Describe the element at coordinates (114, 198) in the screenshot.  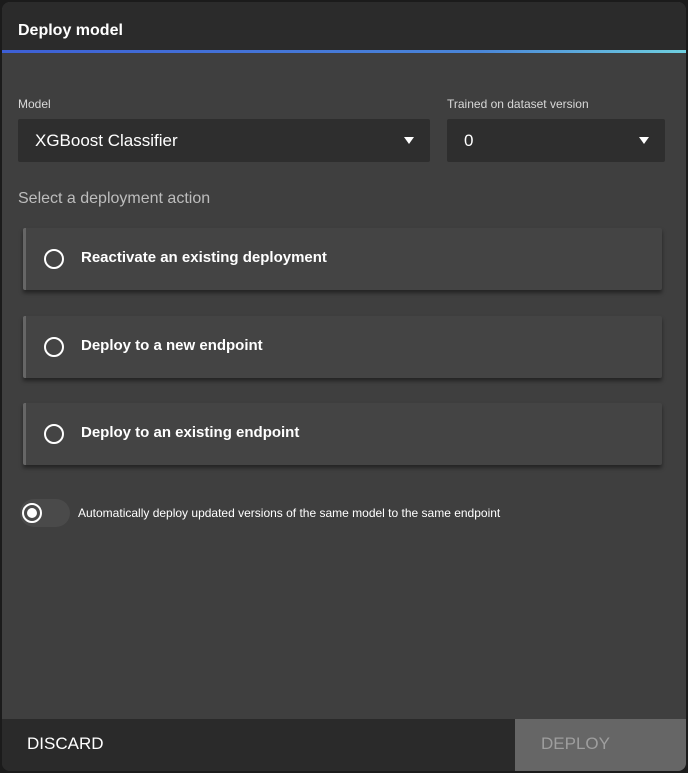
I see `deployment-action-label: Select a deployment action` at that location.